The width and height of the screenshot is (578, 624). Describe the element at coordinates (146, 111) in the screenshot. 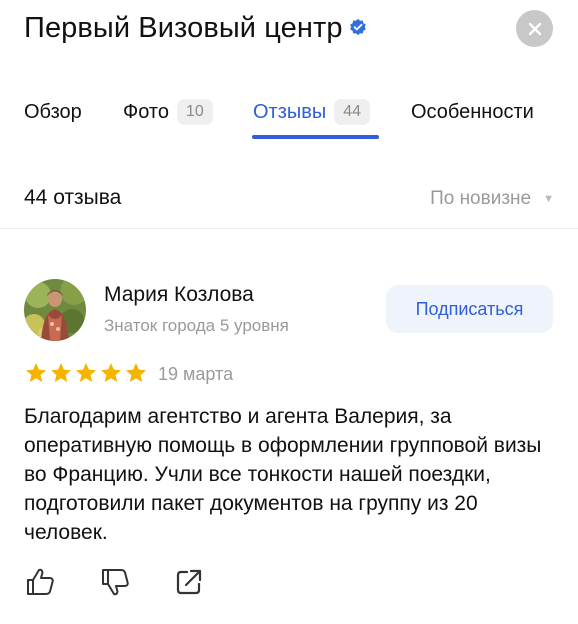

I see `tab-label: Фото` at that location.